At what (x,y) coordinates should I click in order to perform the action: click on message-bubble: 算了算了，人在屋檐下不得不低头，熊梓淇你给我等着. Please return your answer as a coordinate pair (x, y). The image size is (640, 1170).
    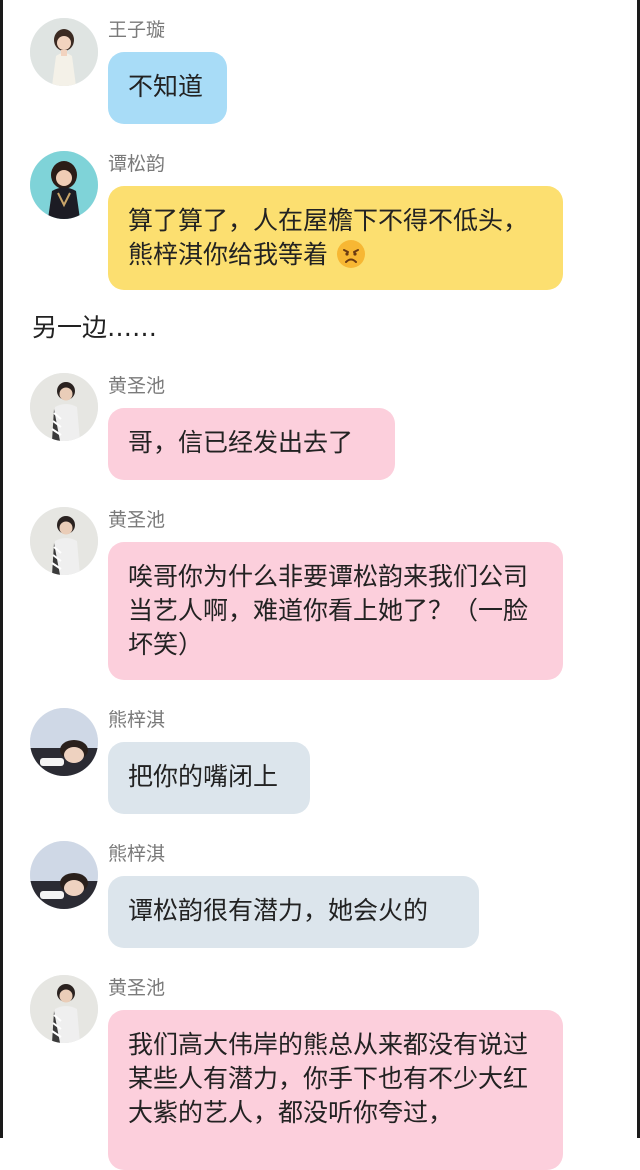
    Looking at the image, I should click on (335, 238).